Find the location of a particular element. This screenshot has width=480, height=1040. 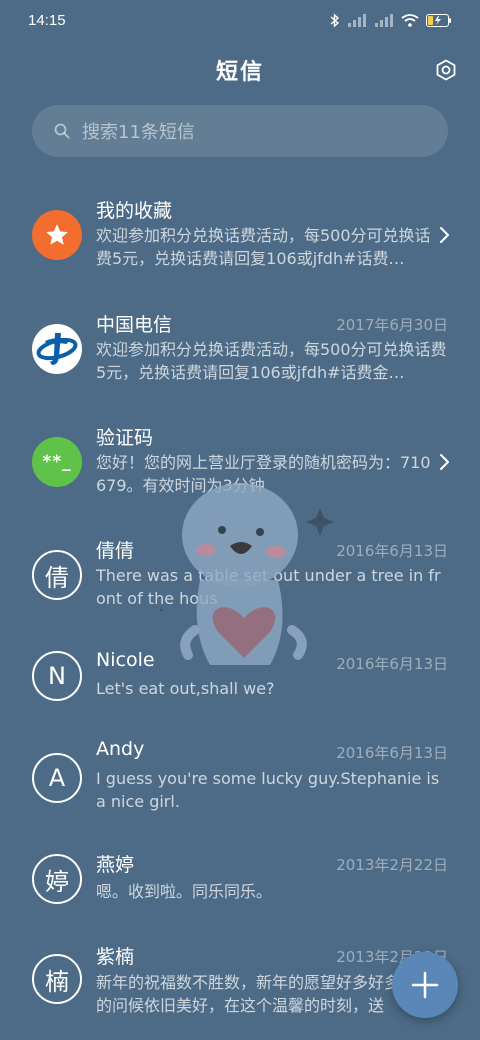

avatar: 倩 is located at coordinates (57, 575).